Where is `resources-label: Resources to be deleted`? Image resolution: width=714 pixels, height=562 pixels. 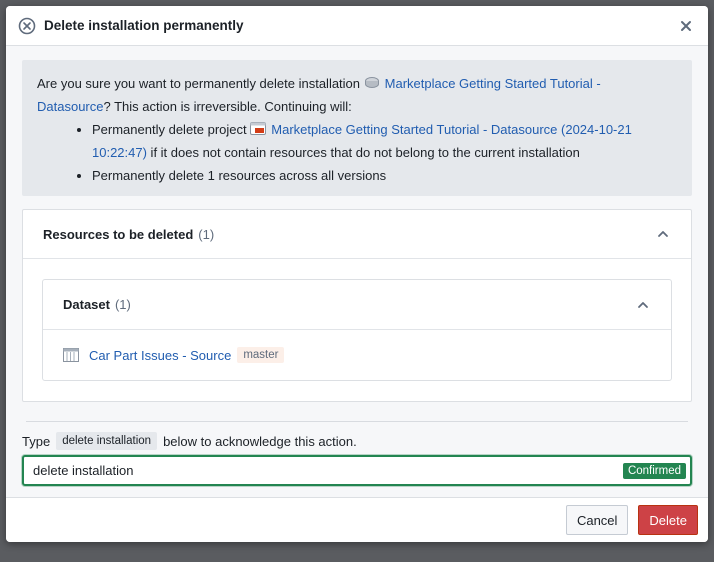
resources-label: Resources to be deleted is located at coordinates (118, 234).